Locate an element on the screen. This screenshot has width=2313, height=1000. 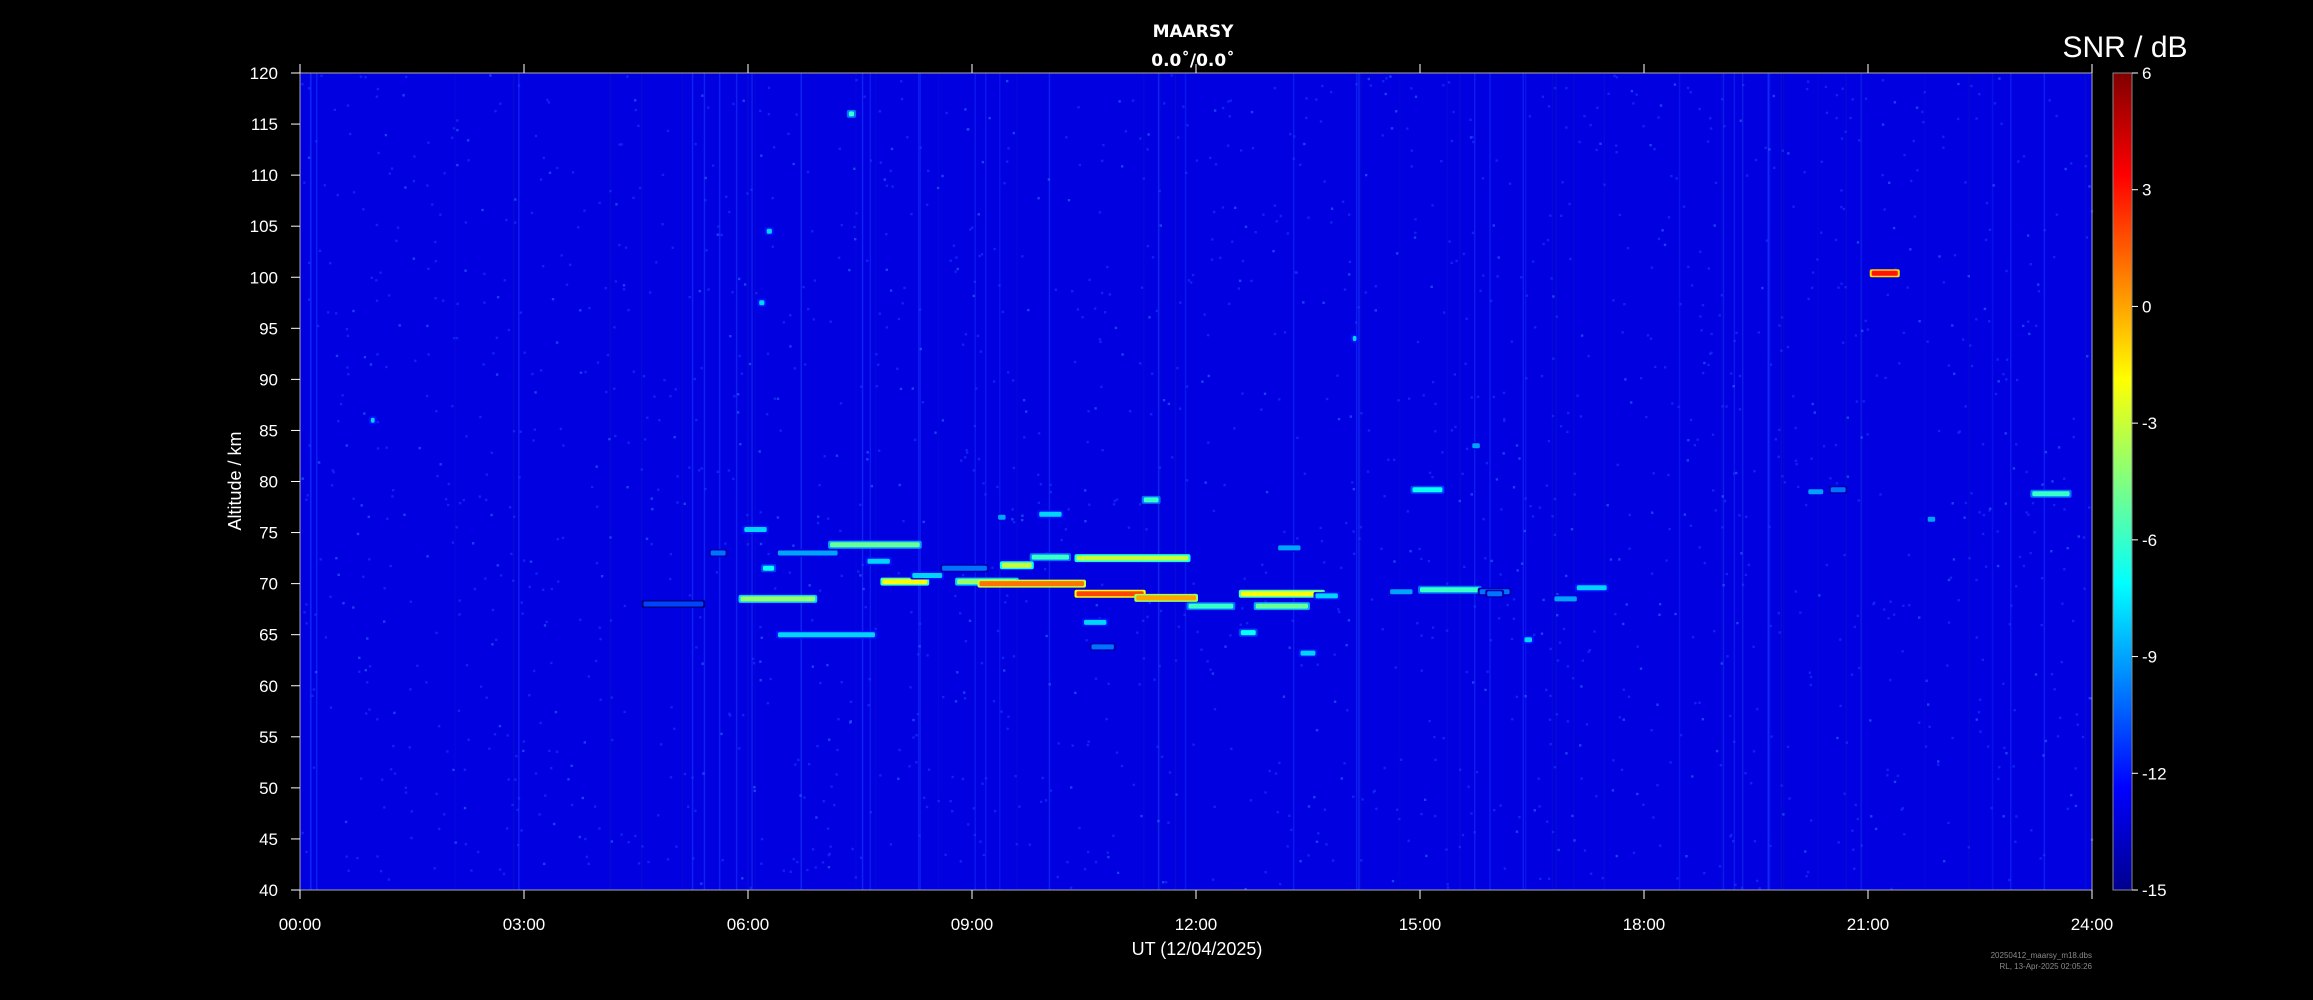
colorbar-ticks: 630-3-6-9-12-15 is located at coordinates (2149, 482).